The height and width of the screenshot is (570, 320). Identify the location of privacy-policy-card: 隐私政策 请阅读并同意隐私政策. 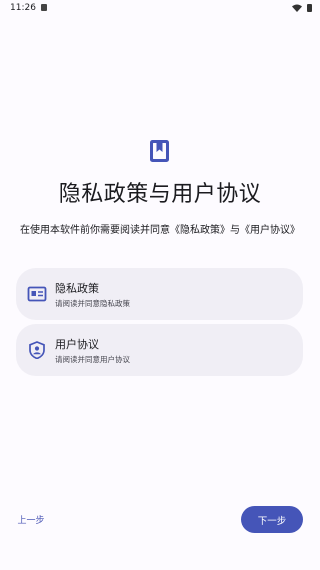
(159, 294).